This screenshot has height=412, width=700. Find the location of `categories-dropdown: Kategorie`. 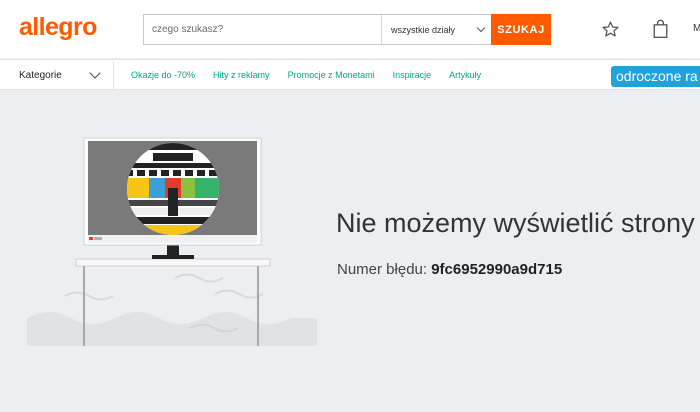

categories-dropdown: Kategorie is located at coordinates (60, 75).